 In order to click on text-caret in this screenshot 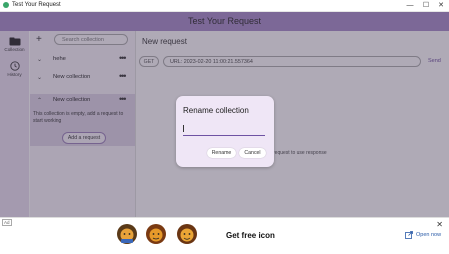, I will do `click(183, 128)`.